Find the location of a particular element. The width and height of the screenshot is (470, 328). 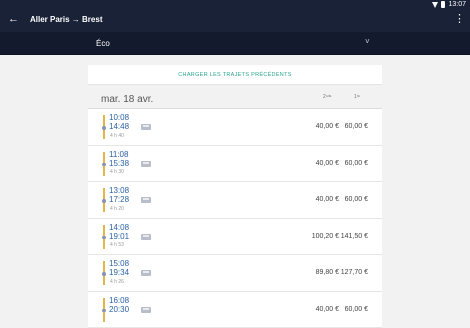

more-vert-icon: ⋮ is located at coordinates (459, 18).